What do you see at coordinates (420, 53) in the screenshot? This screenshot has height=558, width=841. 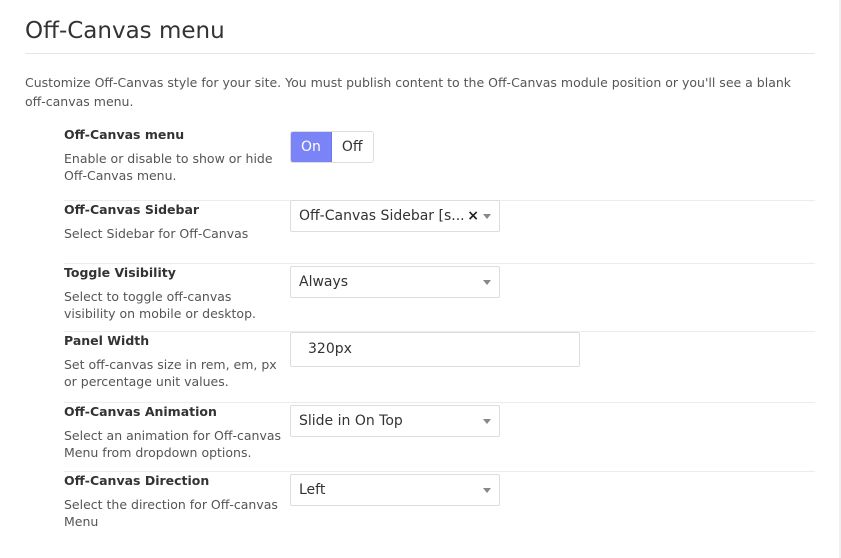 I see `title-divider` at bounding box center [420, 53].